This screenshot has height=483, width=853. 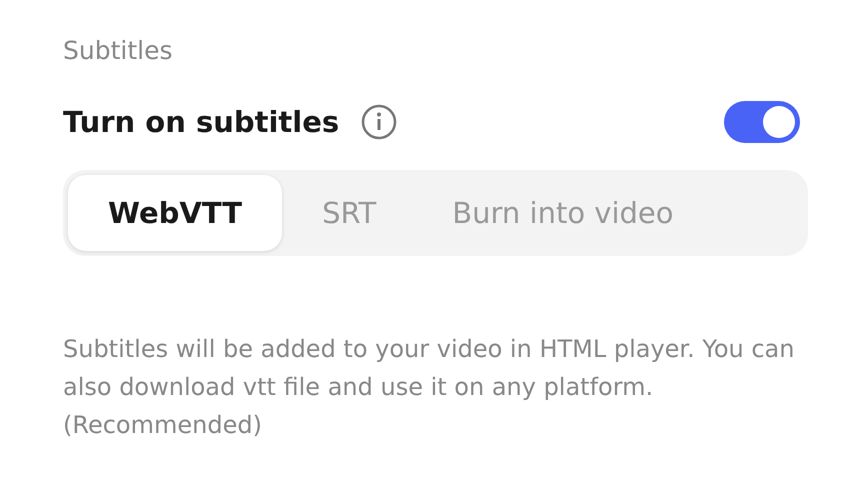 What do you see at coordinates (175, 213) in the screenshot?
I see `format-tab: WebVTT` at bounding box center [175, 213].